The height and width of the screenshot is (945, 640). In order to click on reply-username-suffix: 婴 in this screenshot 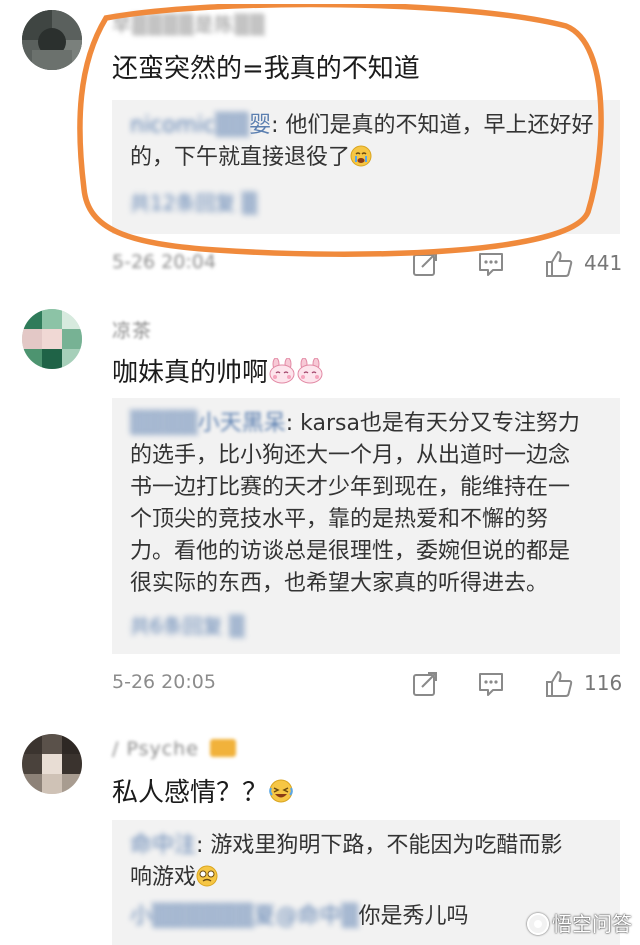, I will do `click(260, 125)`.